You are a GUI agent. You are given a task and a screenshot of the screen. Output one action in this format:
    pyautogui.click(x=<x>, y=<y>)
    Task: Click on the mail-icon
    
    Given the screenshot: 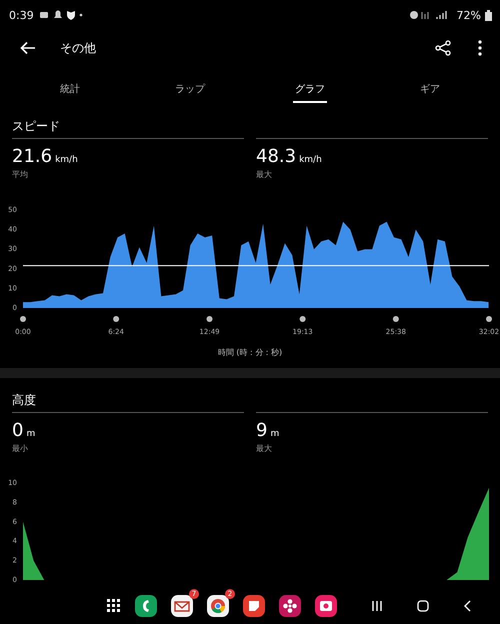 What is the action you would take?
    pyautogui.click(x=182, y=606)
    